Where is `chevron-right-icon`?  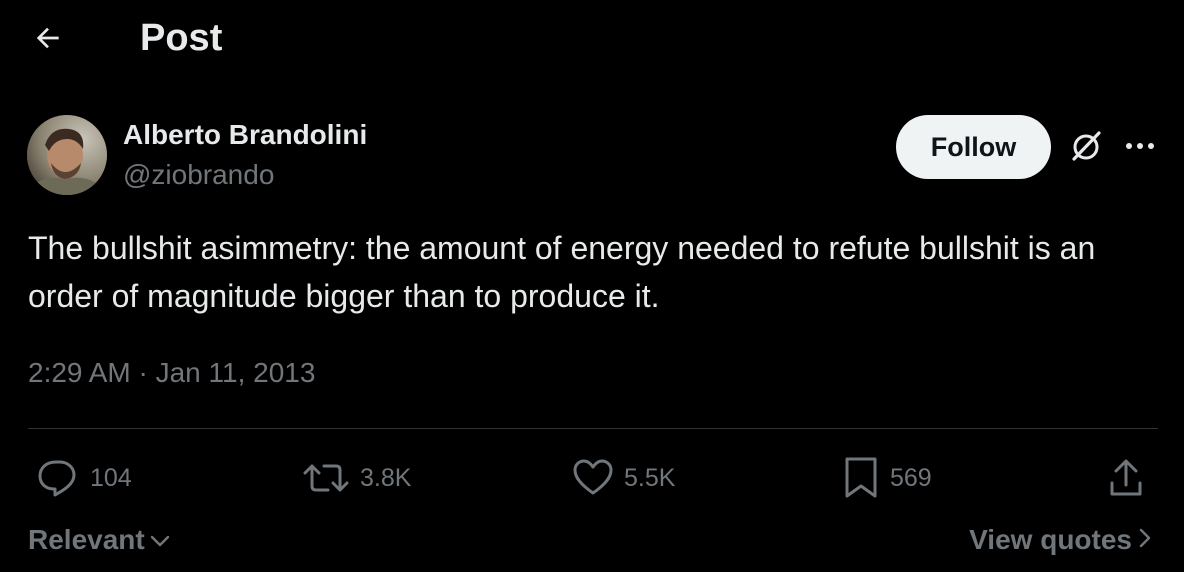 chevron-right-icon is located at coordinates (1145, 540).